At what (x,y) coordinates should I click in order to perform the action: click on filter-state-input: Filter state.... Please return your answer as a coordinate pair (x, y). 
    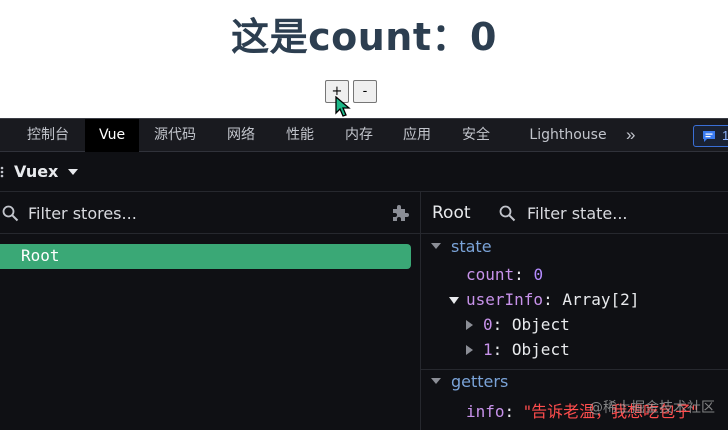
    Looking at the image, I should click on (577, 213).